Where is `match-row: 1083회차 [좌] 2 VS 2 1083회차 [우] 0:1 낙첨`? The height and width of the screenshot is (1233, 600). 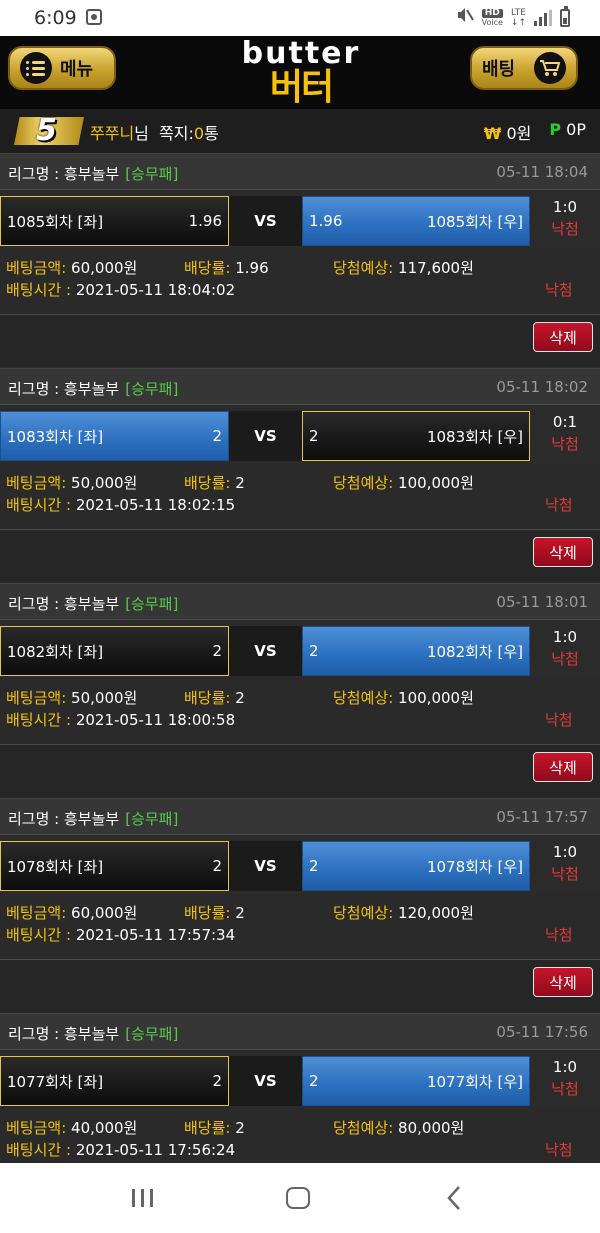
match-row: 1083회차 [좌] 2 VS 2 1083회차 [우] 0:1 낙첨 is located at coordinates (300, 434).